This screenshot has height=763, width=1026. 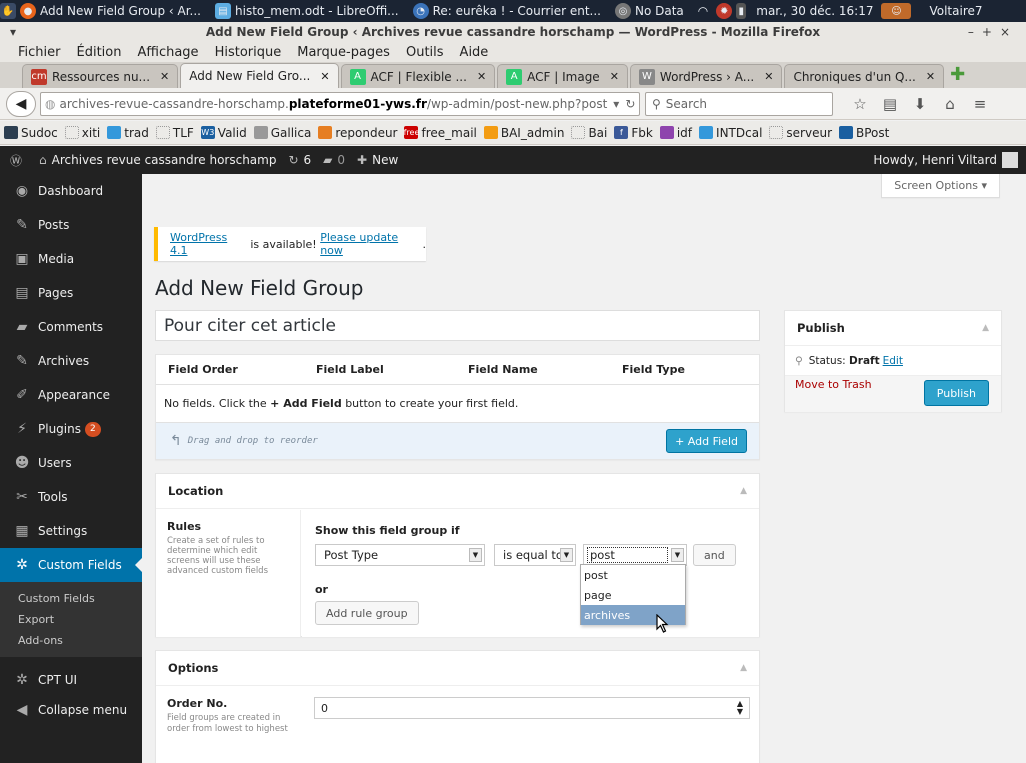 I want to click on menu-affichage: Affichage, so click(x=167, y=52).